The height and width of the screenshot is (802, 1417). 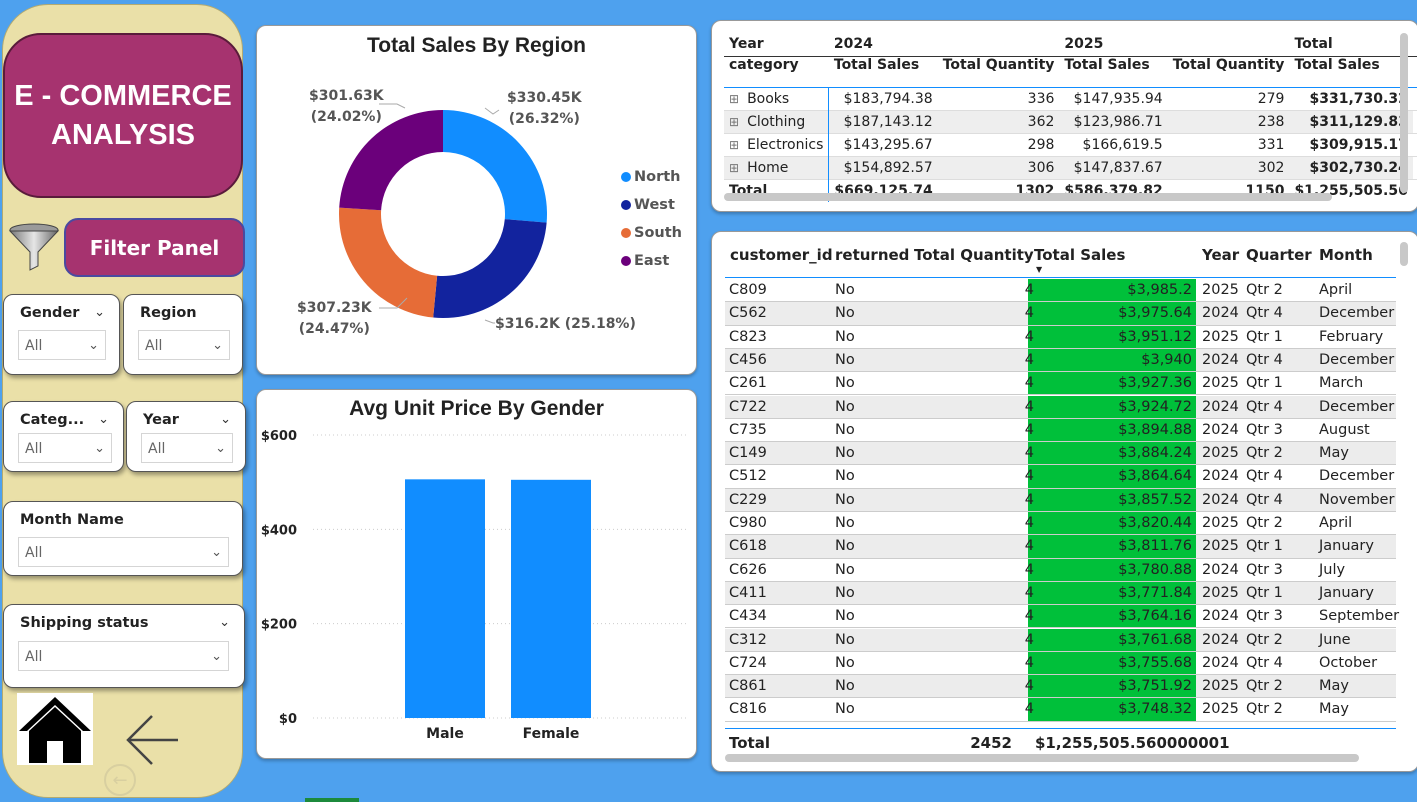 I want to click on column-header-total-sales: Total Sales, so click(x=1079, y=255).